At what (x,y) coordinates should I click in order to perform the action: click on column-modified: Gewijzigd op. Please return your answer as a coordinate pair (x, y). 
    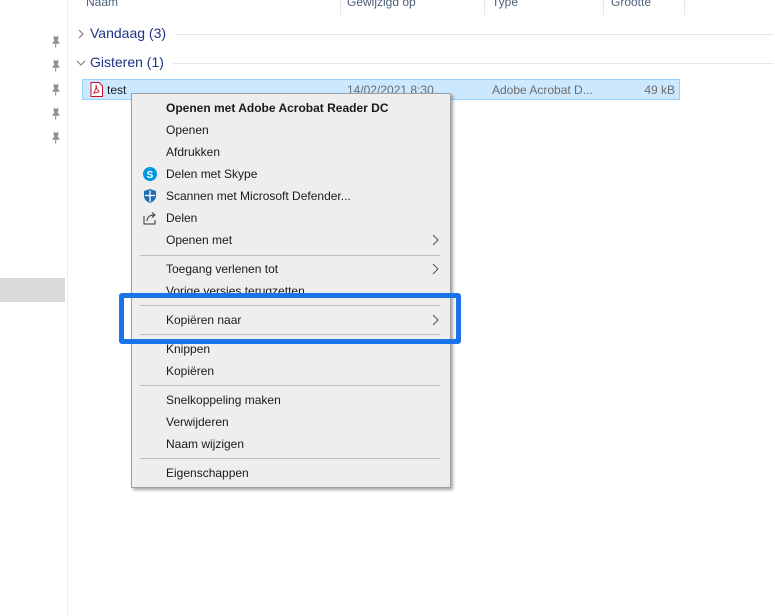
    Looking at the image, I should click on (381, 4).